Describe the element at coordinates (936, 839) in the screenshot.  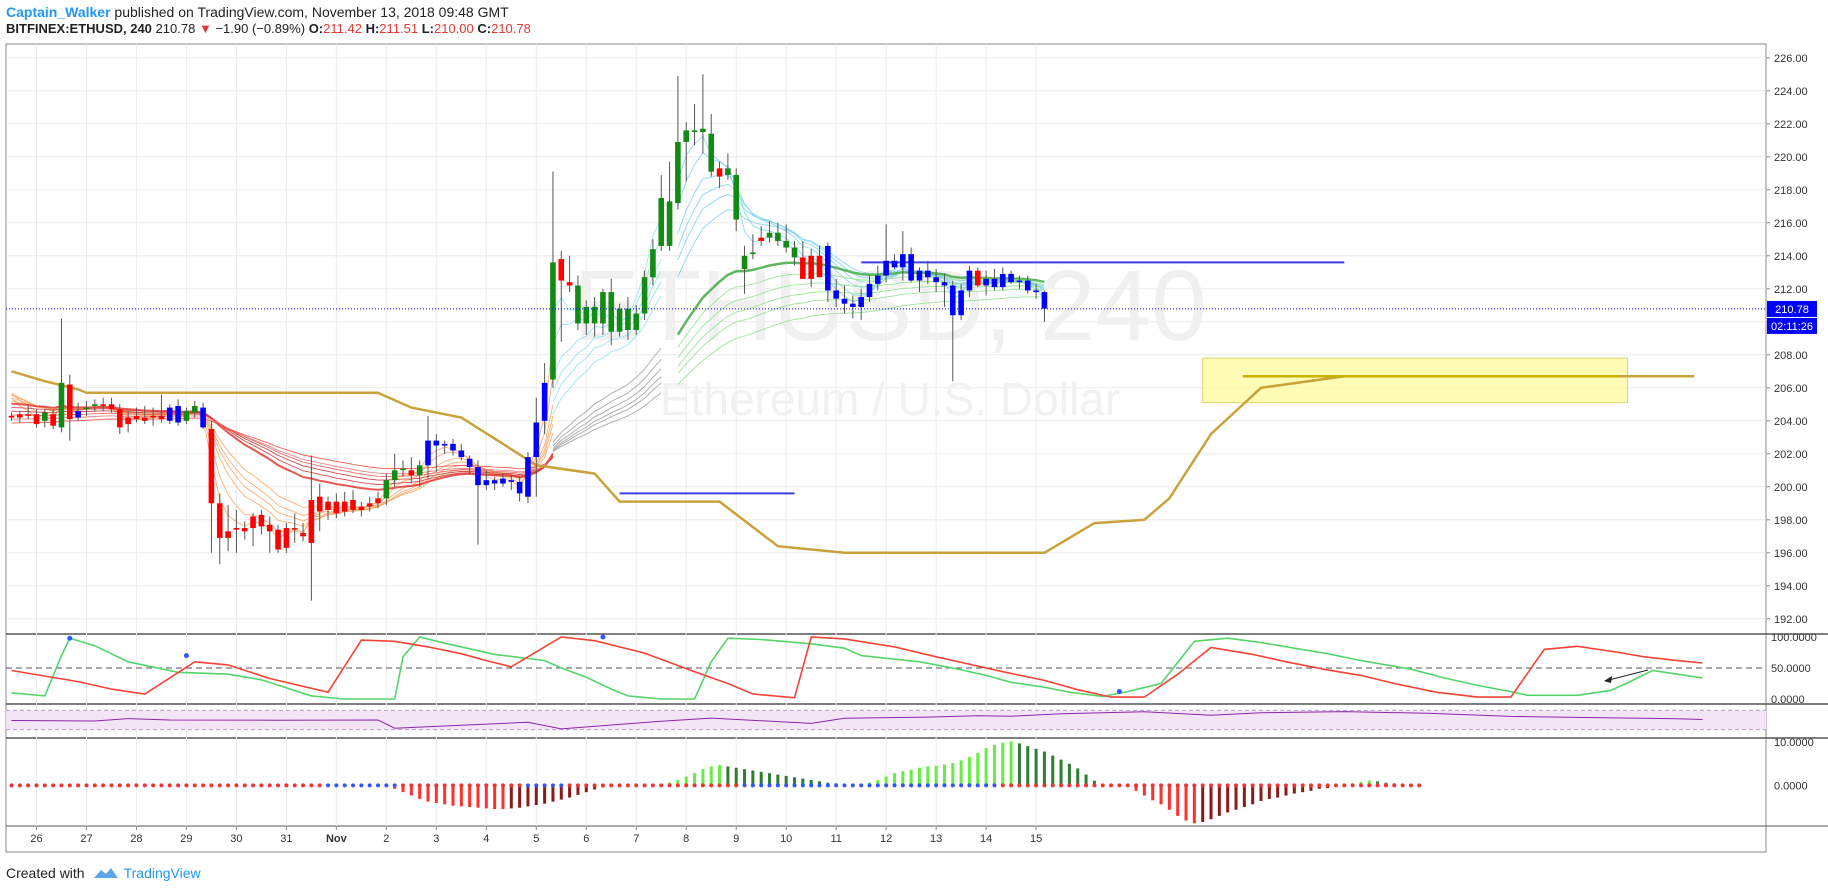
I see `time-tick-label: 13` at that location.